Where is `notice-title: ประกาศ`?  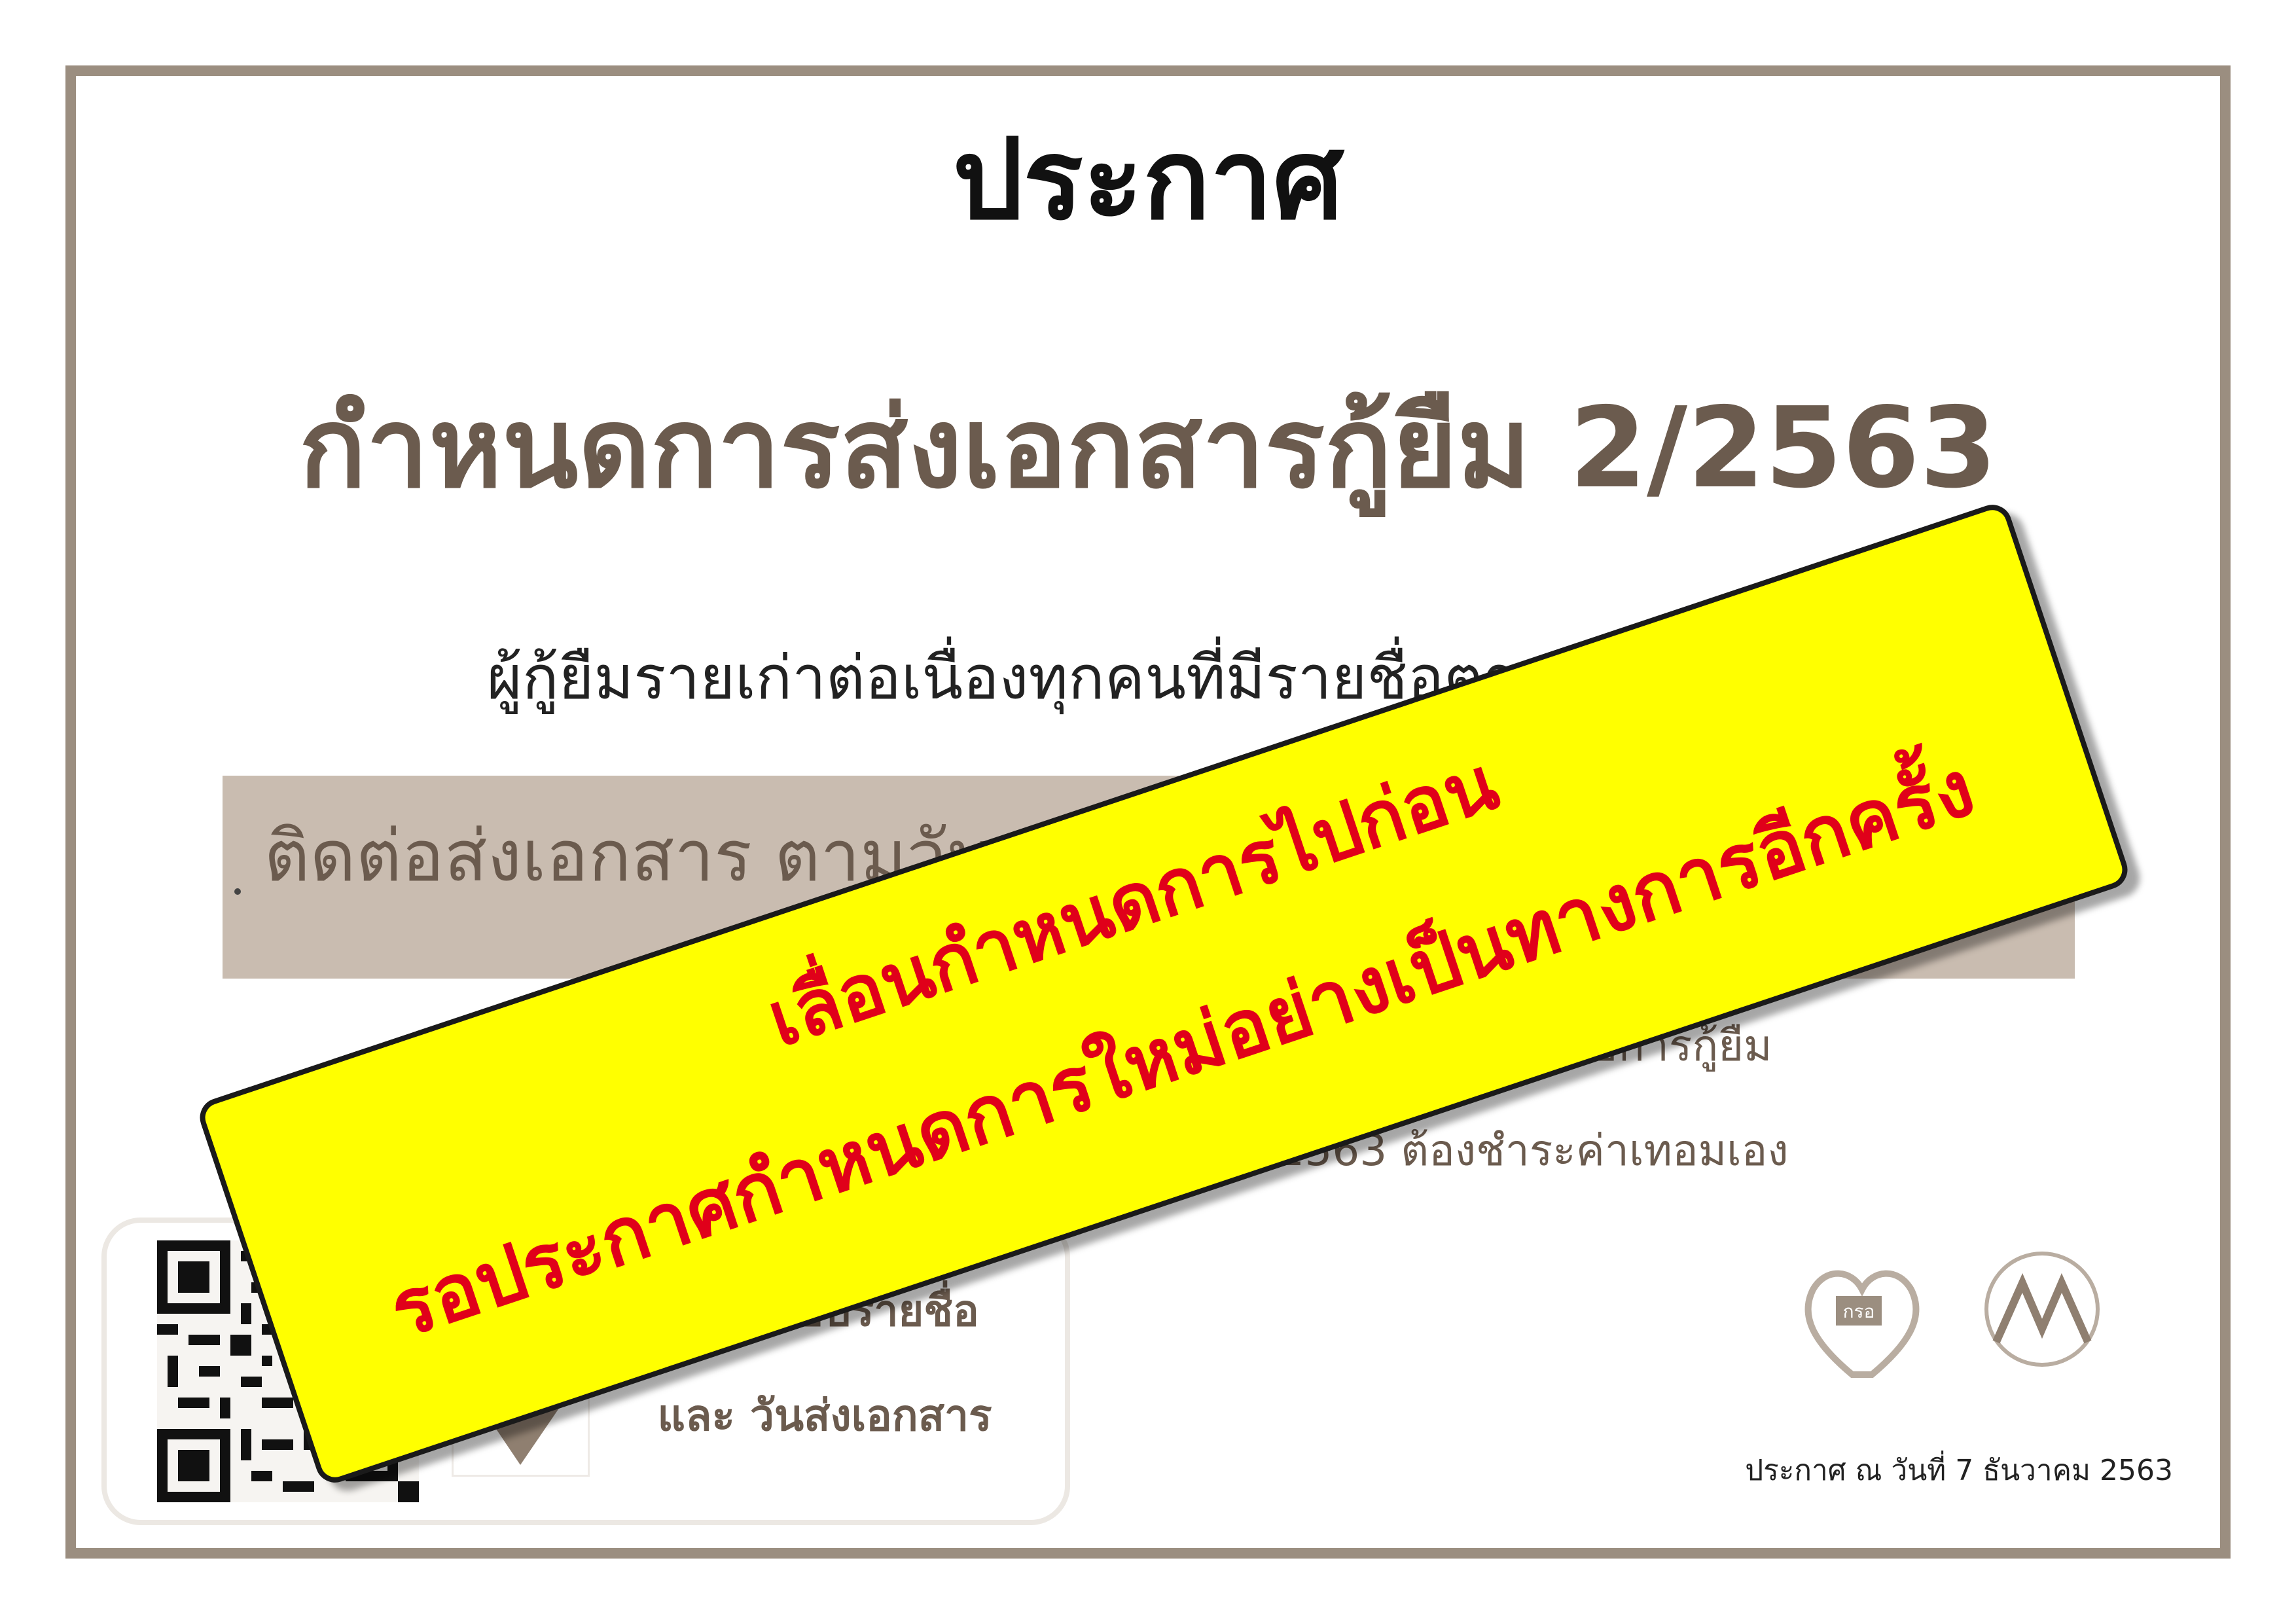 notice-title: ประกาศ is located at coordinates (1148, 180).